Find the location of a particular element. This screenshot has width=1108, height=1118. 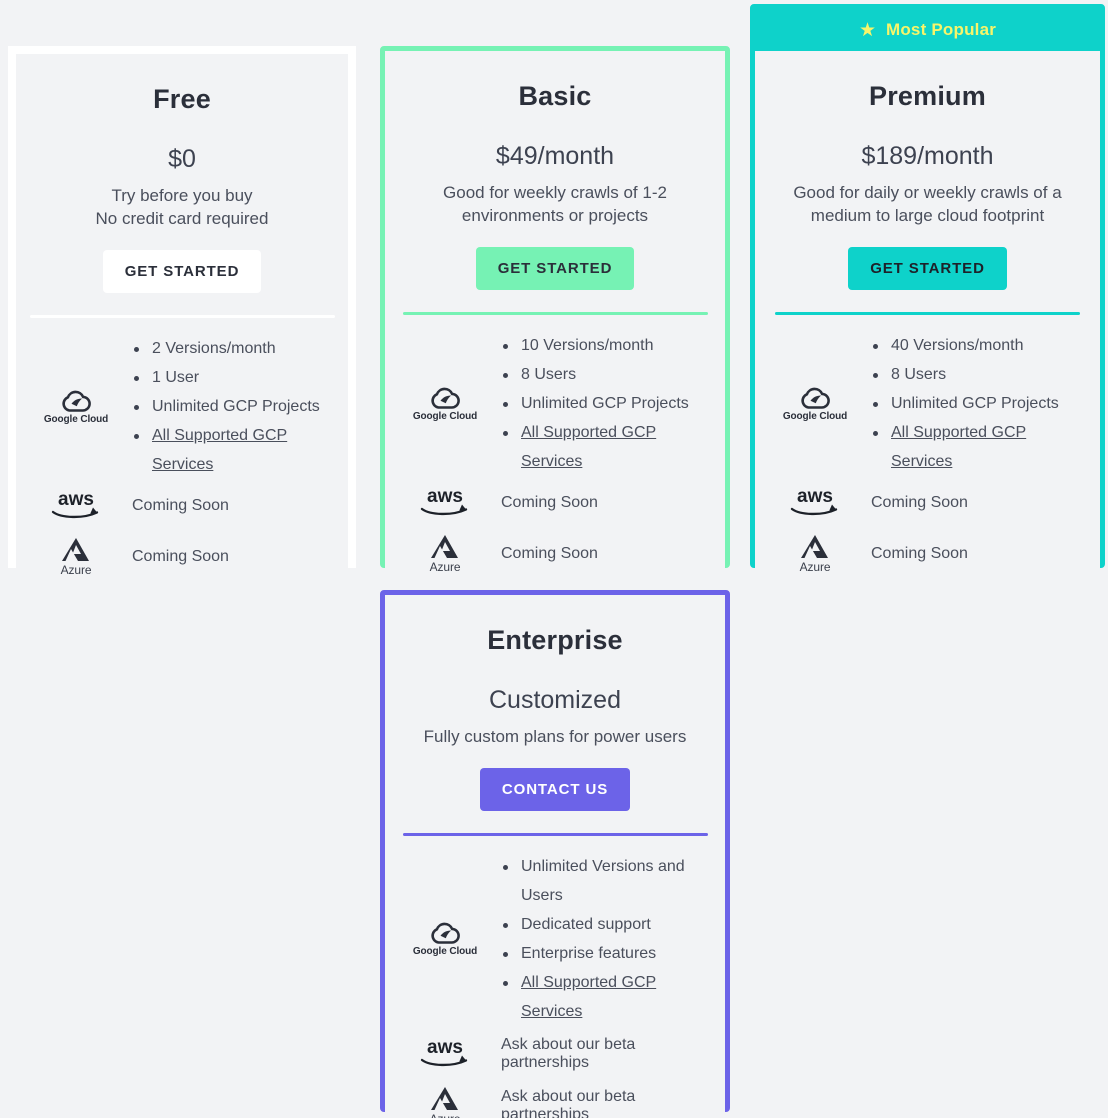

feature-text: Enterprise features is located at coordinates (589, 953).